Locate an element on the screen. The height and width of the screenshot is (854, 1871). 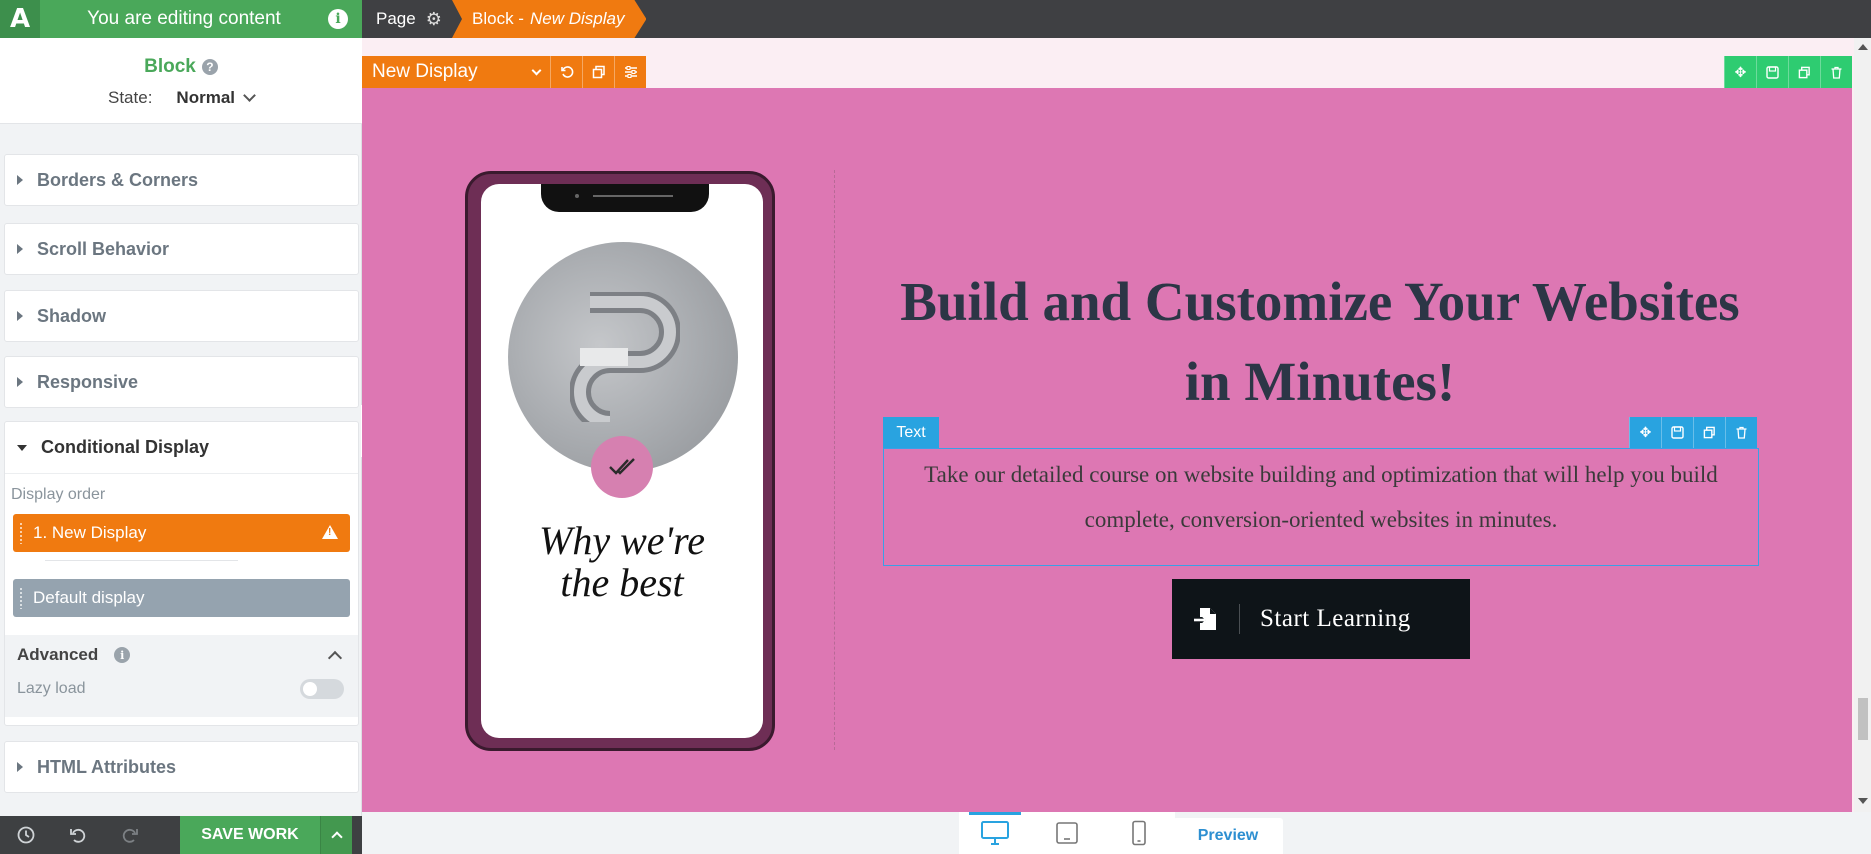
state-value: Normal is located at coordinates (205, 97).